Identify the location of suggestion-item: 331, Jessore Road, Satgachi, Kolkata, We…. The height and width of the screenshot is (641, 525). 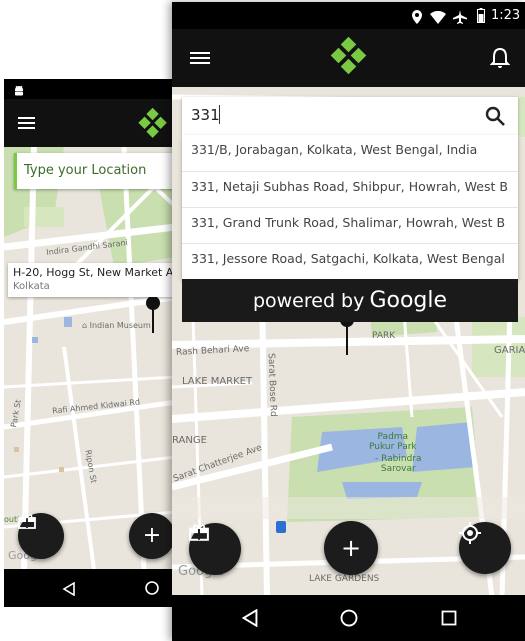
(354, 258).